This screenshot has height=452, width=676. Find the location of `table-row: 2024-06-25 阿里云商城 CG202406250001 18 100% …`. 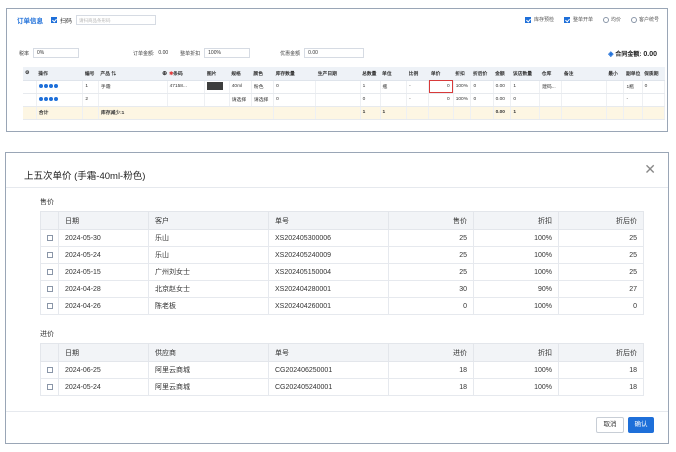

table-row: 2024-06-25 阿里云商城 CG202406250001 18 100% … is located at coordinates (342, 370).